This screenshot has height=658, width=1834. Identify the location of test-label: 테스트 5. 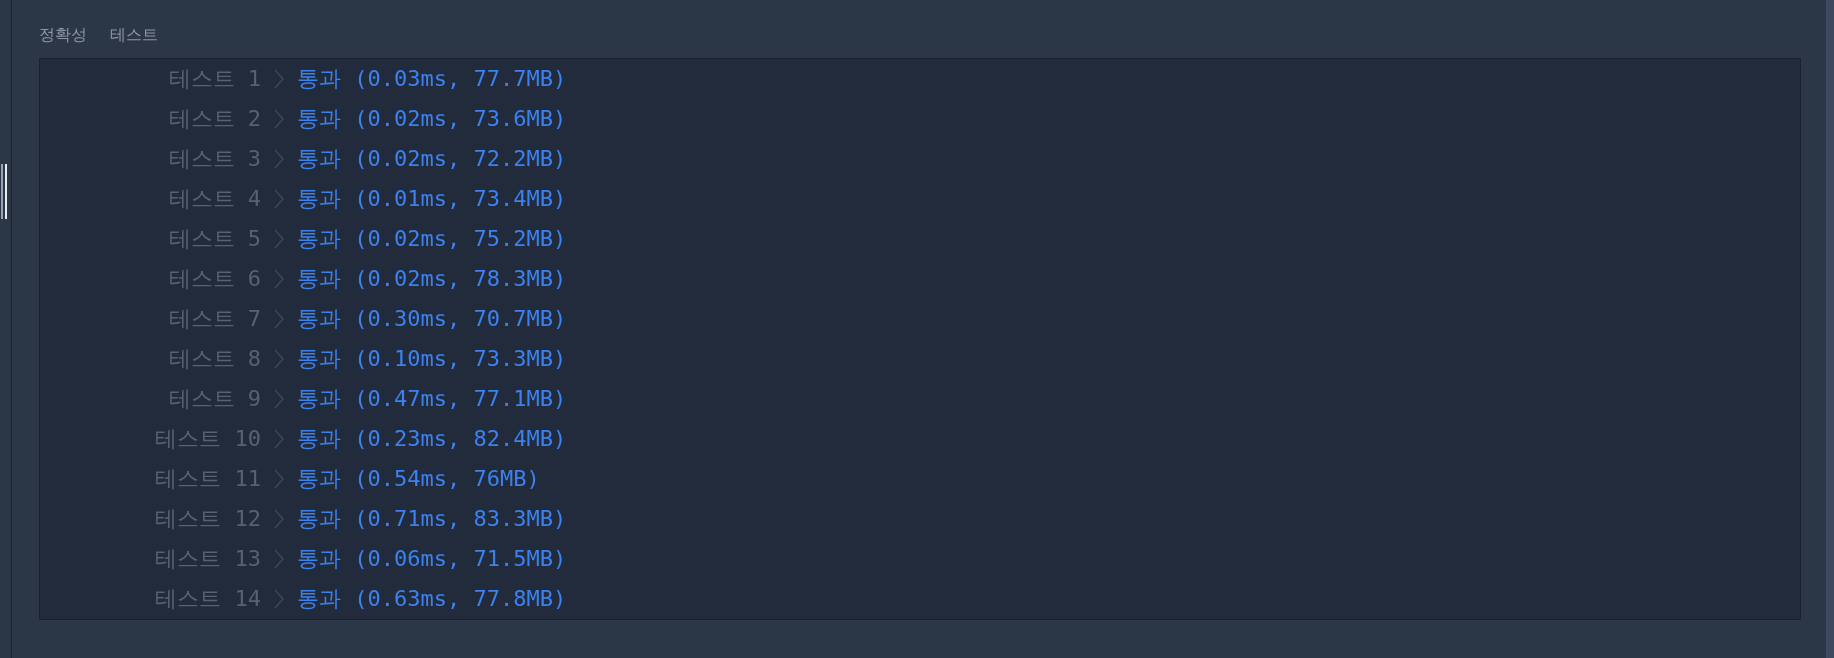
(214, 239).